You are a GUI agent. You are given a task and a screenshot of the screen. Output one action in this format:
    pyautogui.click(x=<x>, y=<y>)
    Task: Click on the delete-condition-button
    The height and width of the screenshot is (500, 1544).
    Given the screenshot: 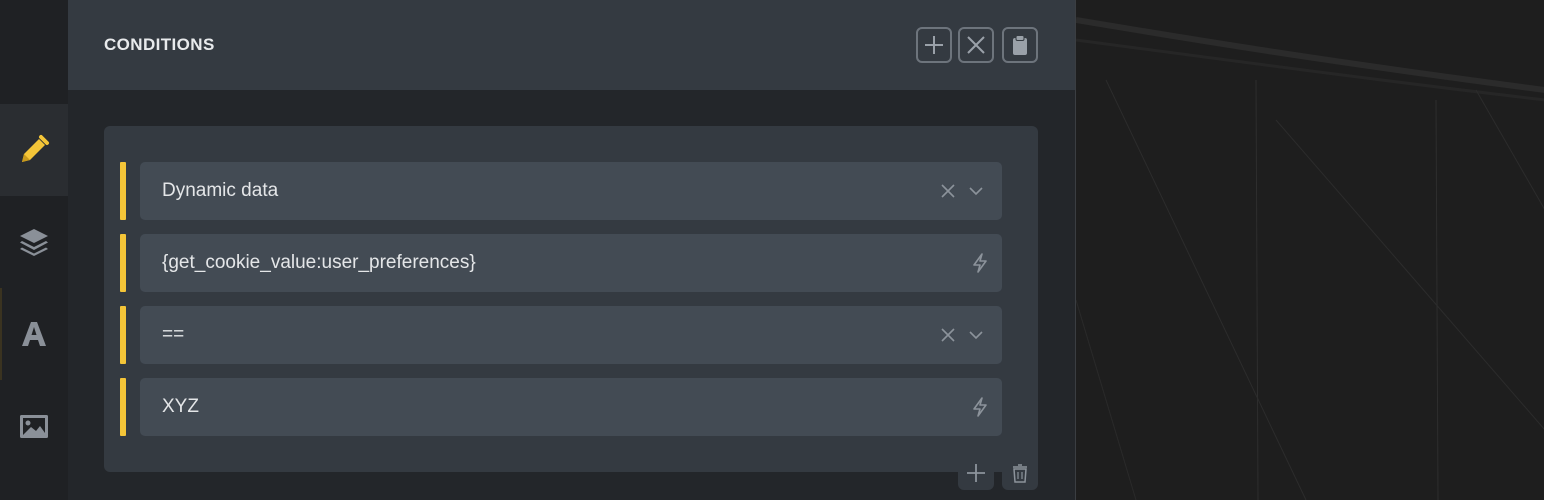 What is the action you would take?
    pyautogui.click(x=1020, y=473)
    